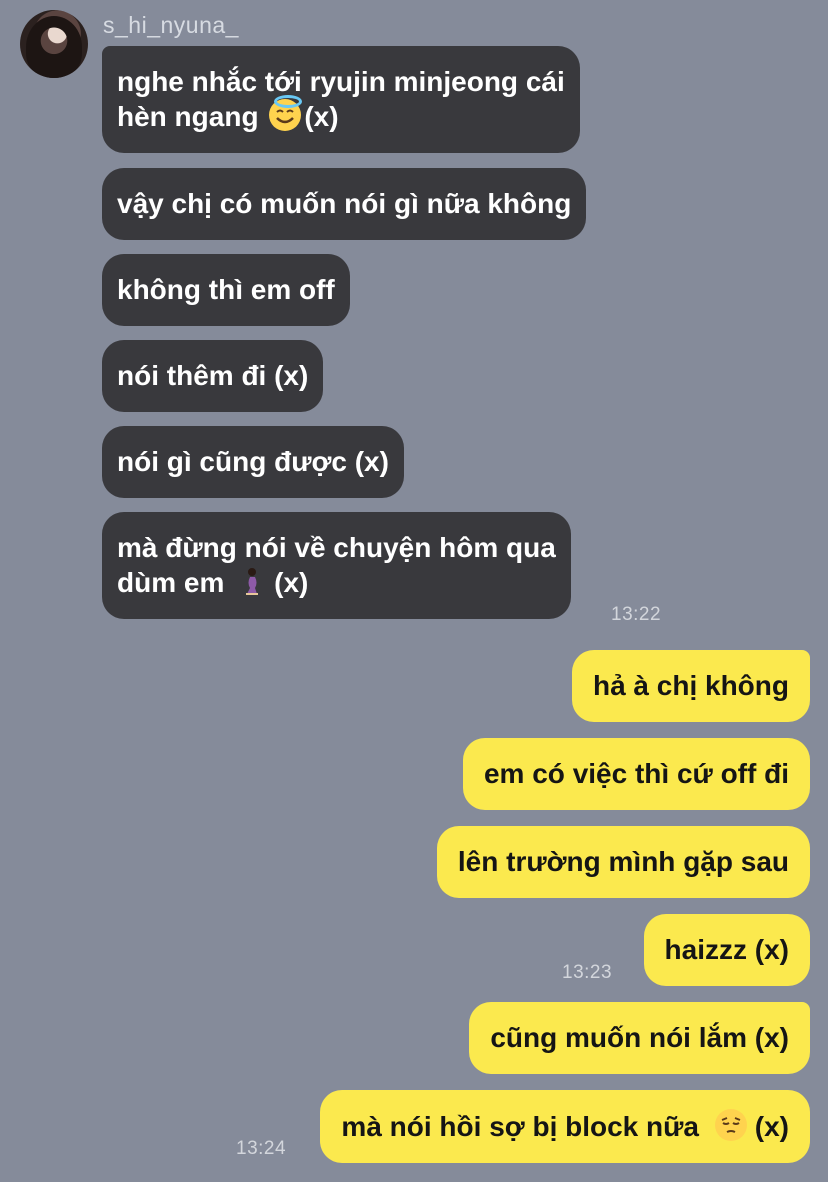 The height and width of the screenshot is (1182, 828). What do you see at coordinates (226, 290) in the screenshot?
I see `incoming-message: không thì em off` at bounding box center [226, 290].